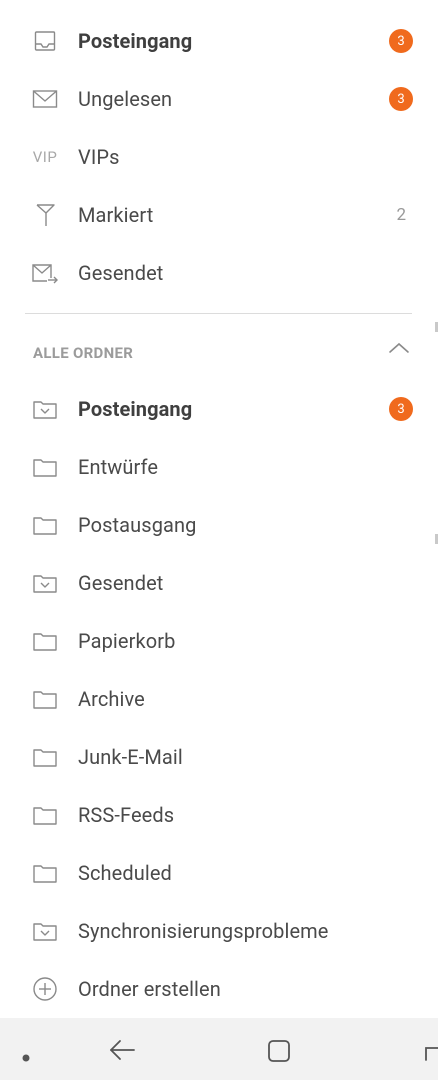 The image size is (438, 1080). I want to click on folder-label: Papierkorb, so click(127, 641).